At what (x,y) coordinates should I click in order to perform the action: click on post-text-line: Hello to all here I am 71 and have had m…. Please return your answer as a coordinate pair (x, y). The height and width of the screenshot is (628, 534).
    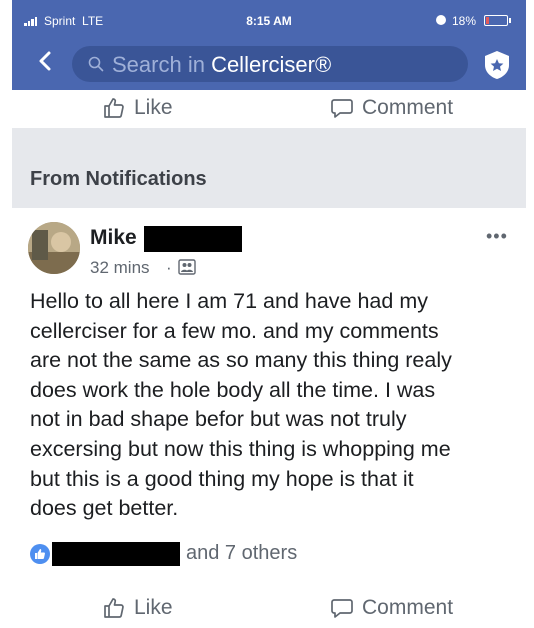
    Looking at the image, I should click on (229, 301).